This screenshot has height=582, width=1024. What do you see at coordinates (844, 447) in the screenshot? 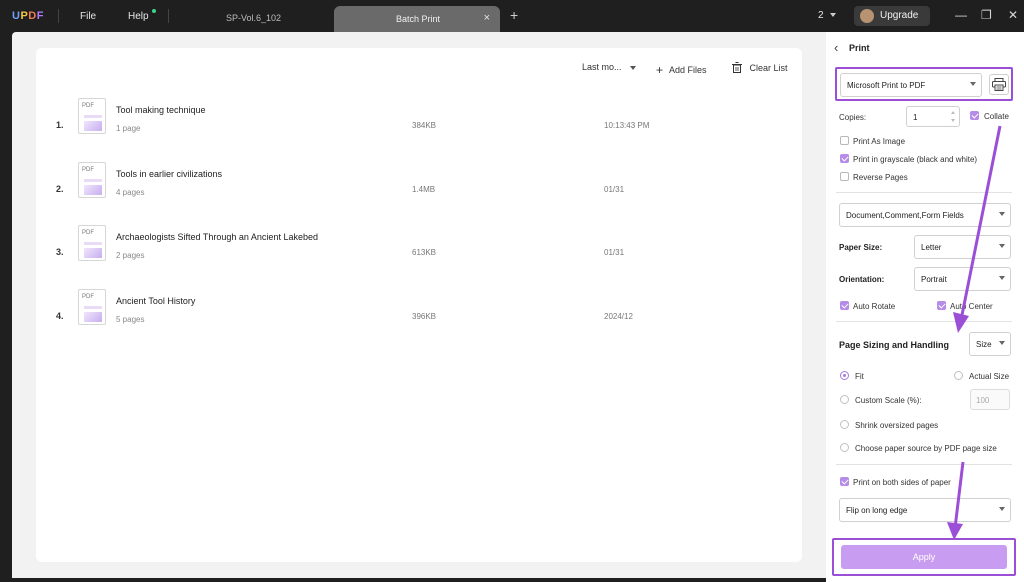
I see `choose-source-radio` at bounding box center [844, 447].